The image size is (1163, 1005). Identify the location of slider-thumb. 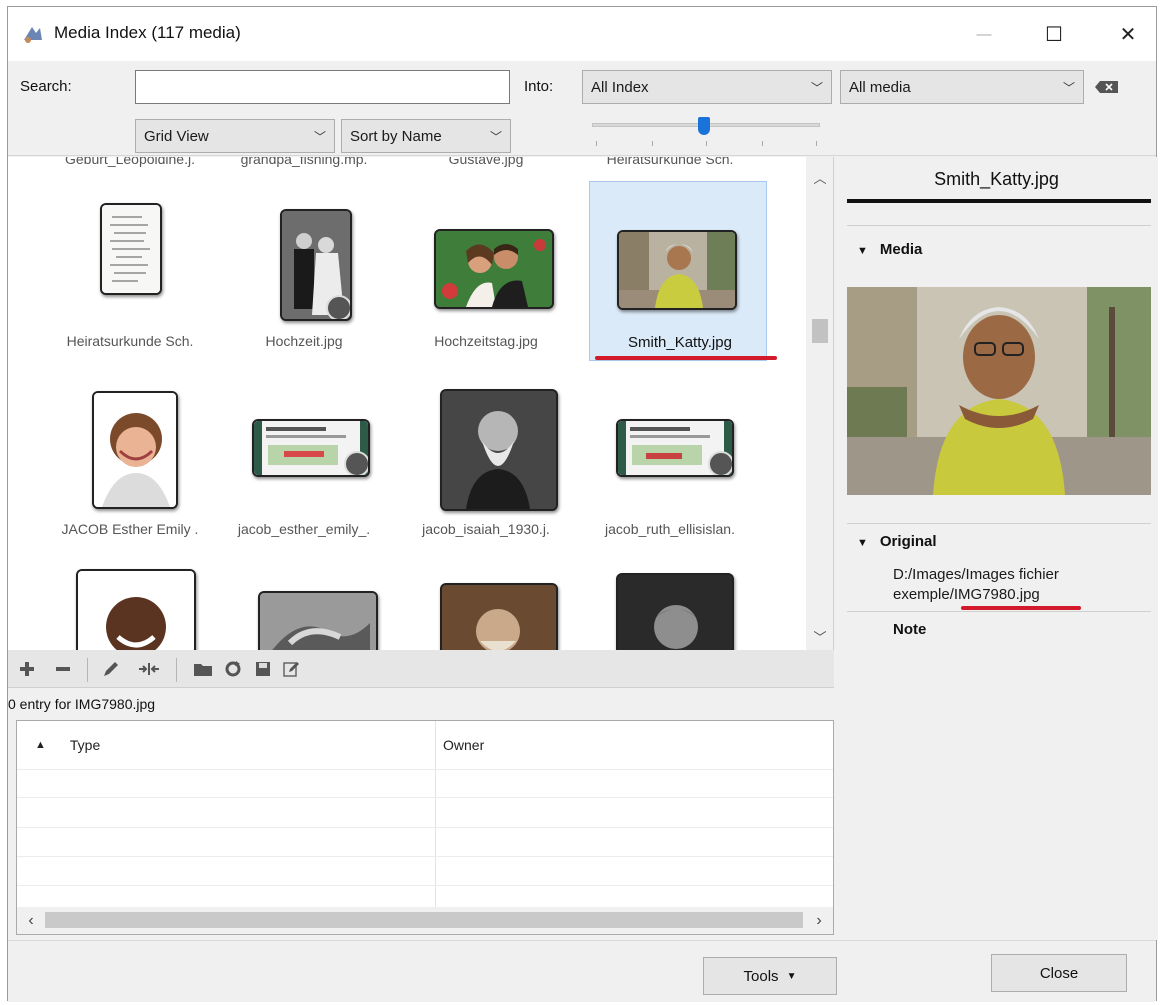
(704, 126).